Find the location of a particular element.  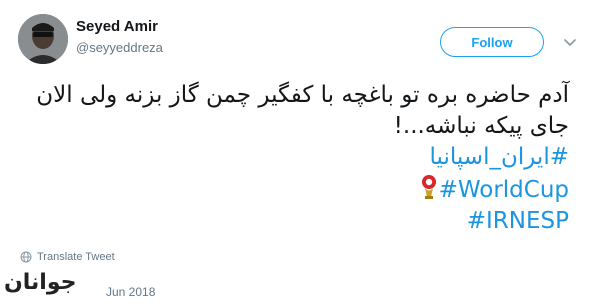

tweet-line-2: جای پیکه نباشه...! is located at coordinates (481, 126).